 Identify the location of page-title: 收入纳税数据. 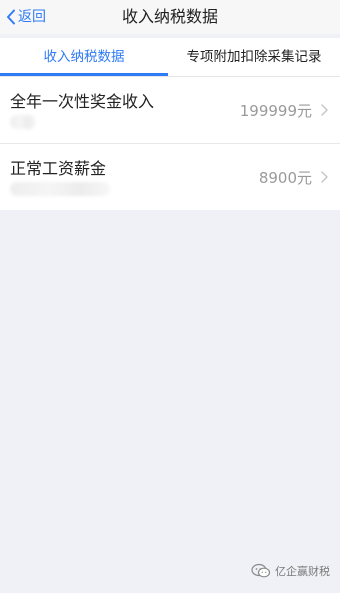
(169, 16).